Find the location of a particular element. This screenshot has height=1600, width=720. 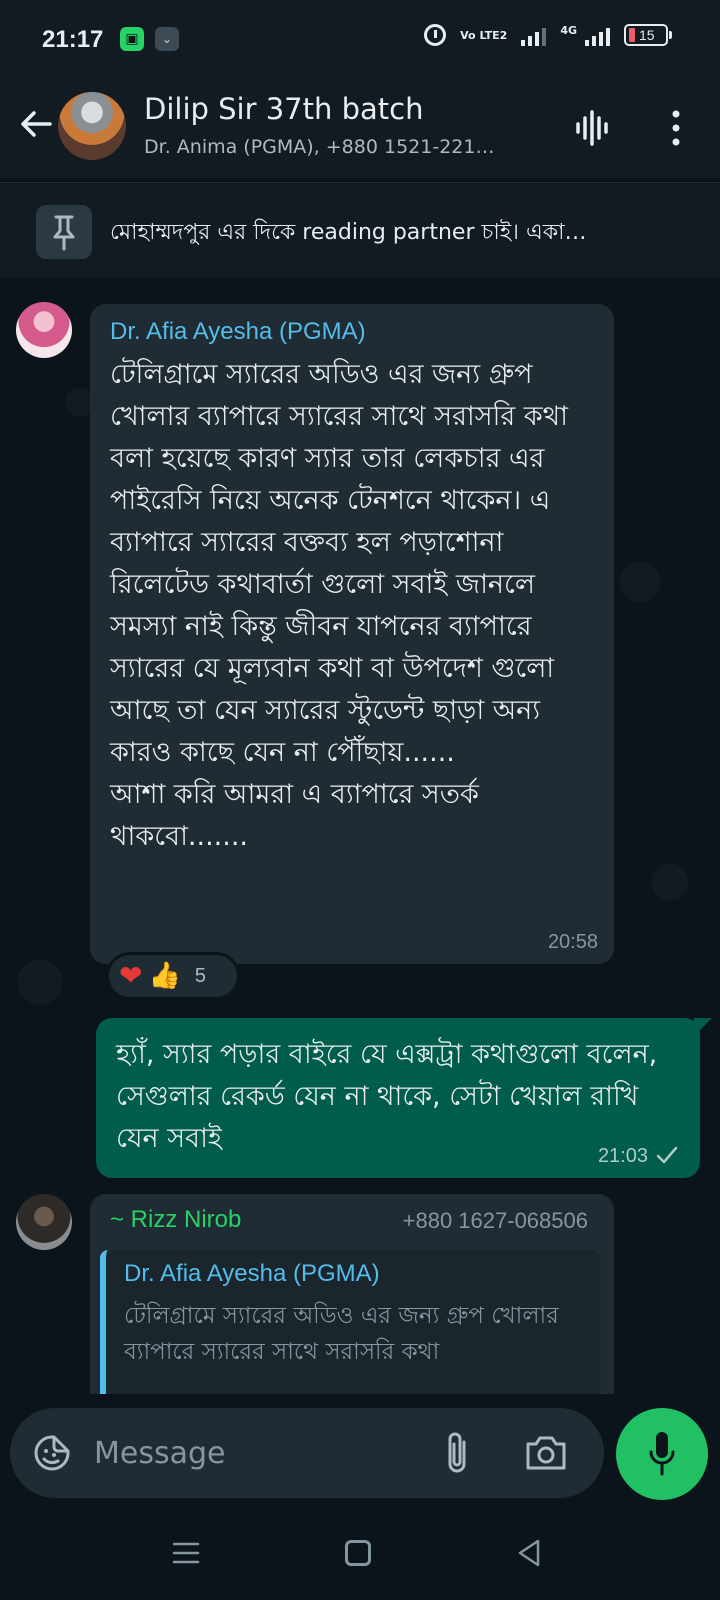

status-time: 21:17 is located at coordinates (73, 39).